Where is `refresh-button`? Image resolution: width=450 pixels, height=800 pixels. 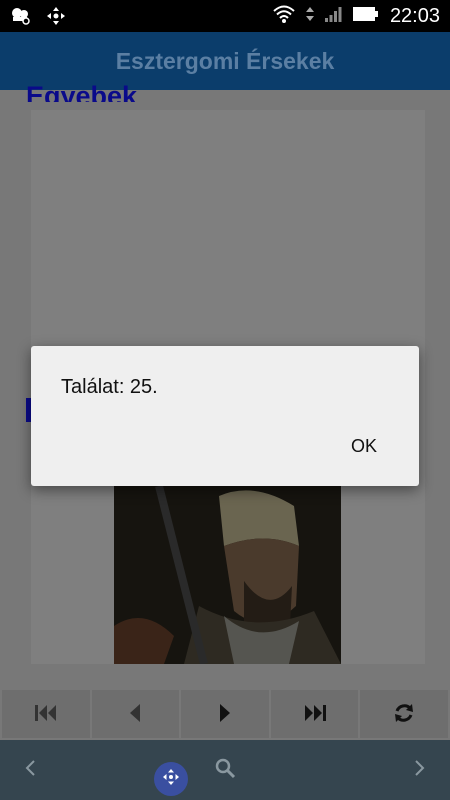
refresh-button is located at coordinates (404, 714).